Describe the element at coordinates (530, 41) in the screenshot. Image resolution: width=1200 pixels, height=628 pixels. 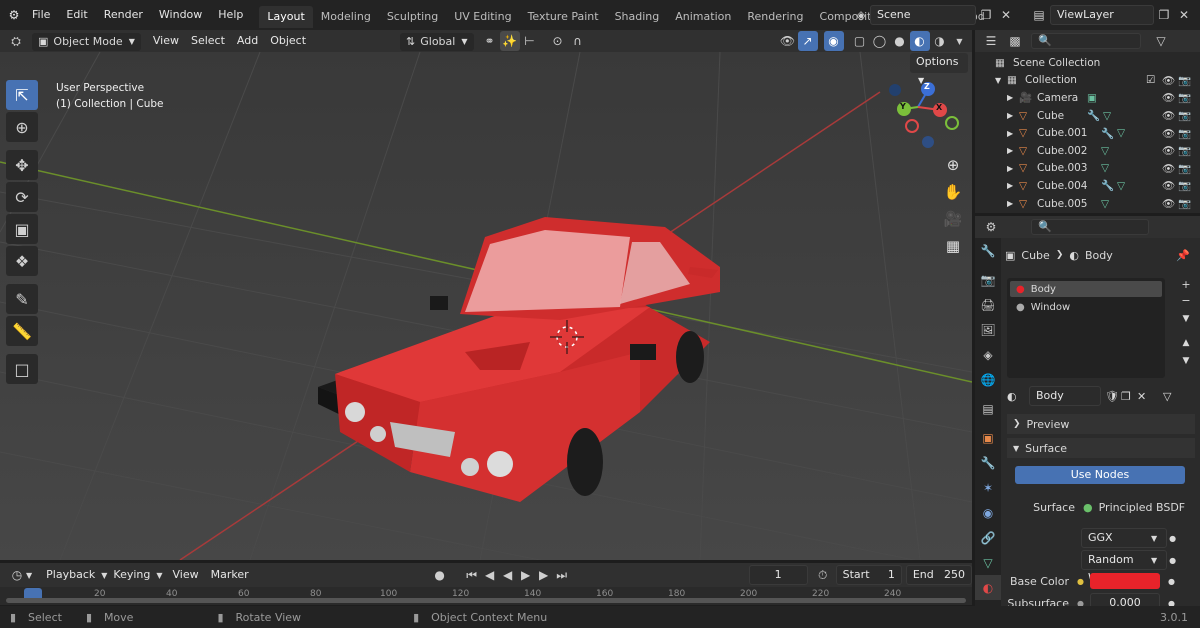
I see `snap-target-icon: ⊢` at that location.